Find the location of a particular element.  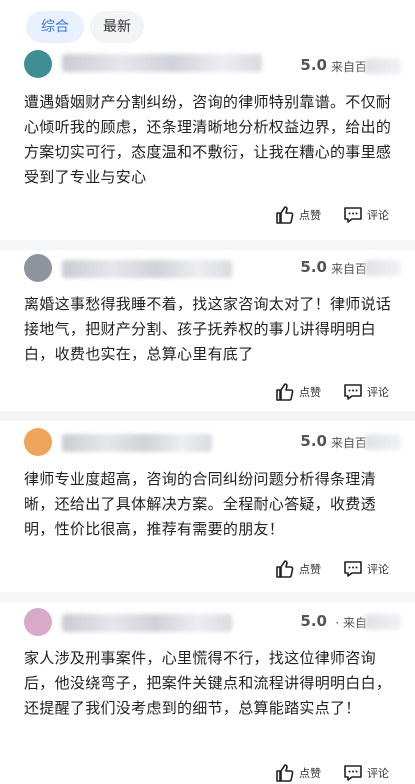

filter-tabs: 综合 最新 is located at coordinates (207, 26).